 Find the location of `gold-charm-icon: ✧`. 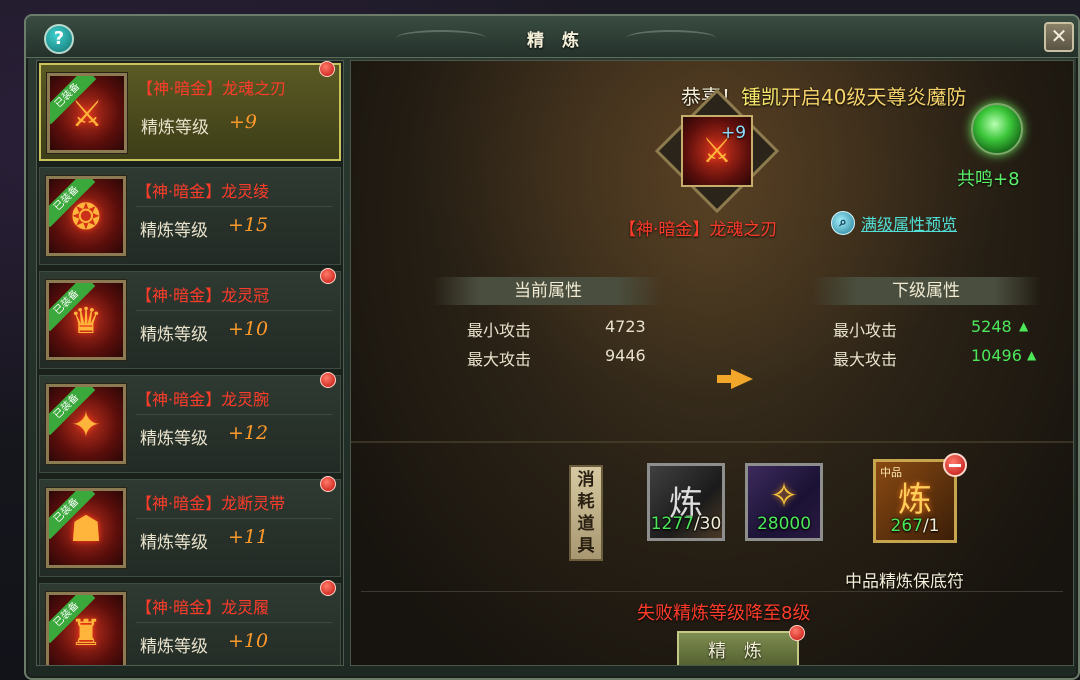

gold-charm-icon: ✧ is located at coordinates (784, 496).